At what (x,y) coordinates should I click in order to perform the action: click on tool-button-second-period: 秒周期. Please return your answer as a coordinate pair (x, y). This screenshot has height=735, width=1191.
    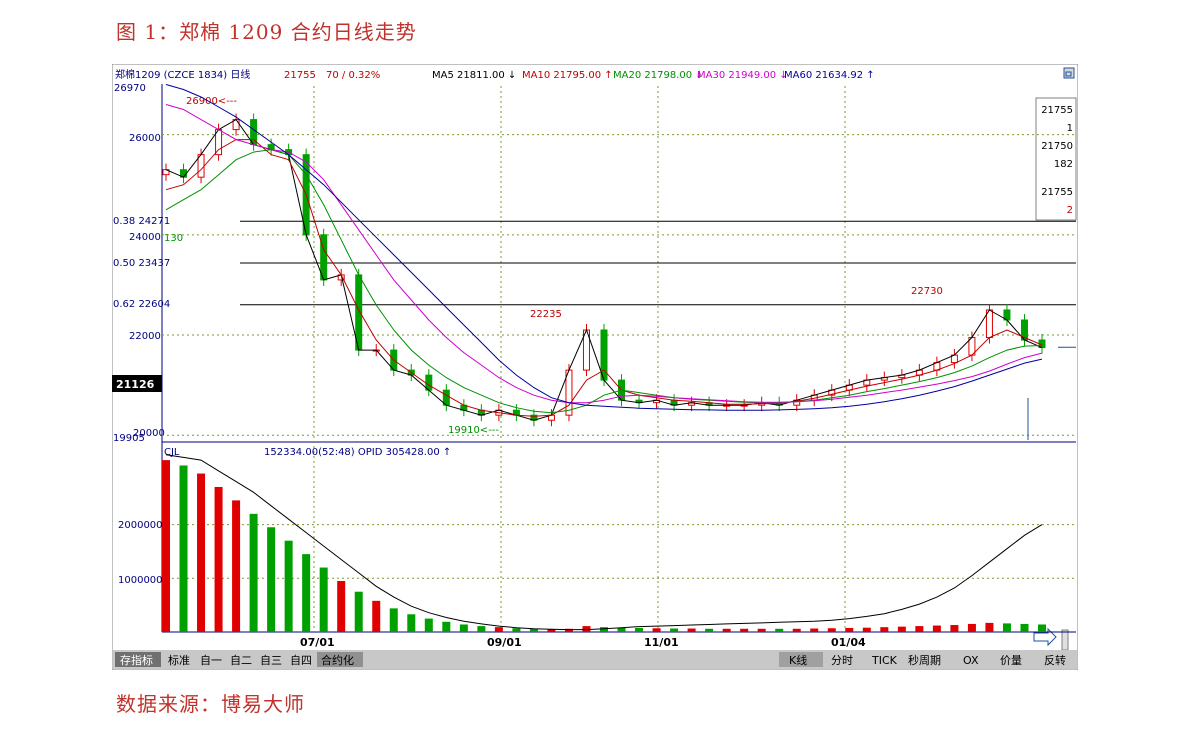
    Looking at the image, I should click on (924, 660).